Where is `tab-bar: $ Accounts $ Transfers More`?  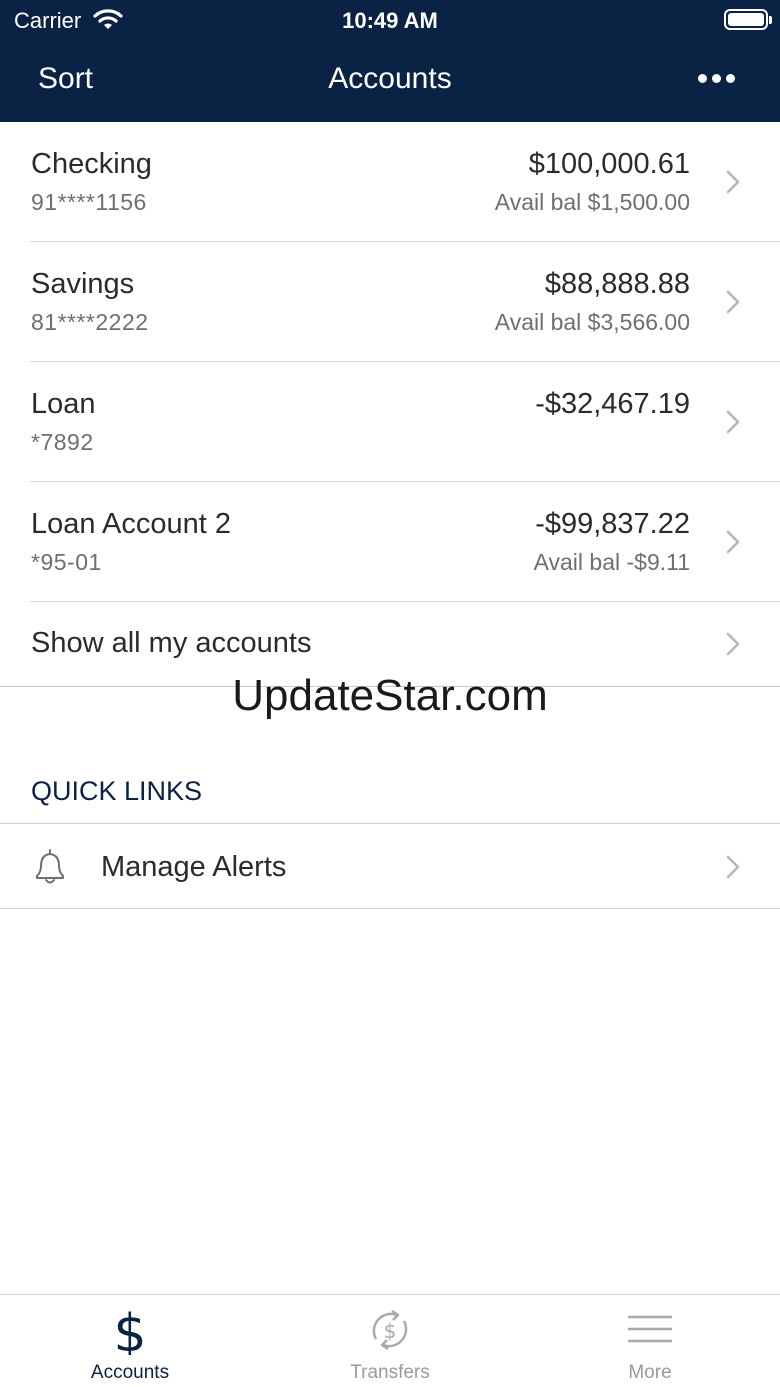
tab-bar: $ Accounts $ Transfers More is located at coordinates (390, 1340).